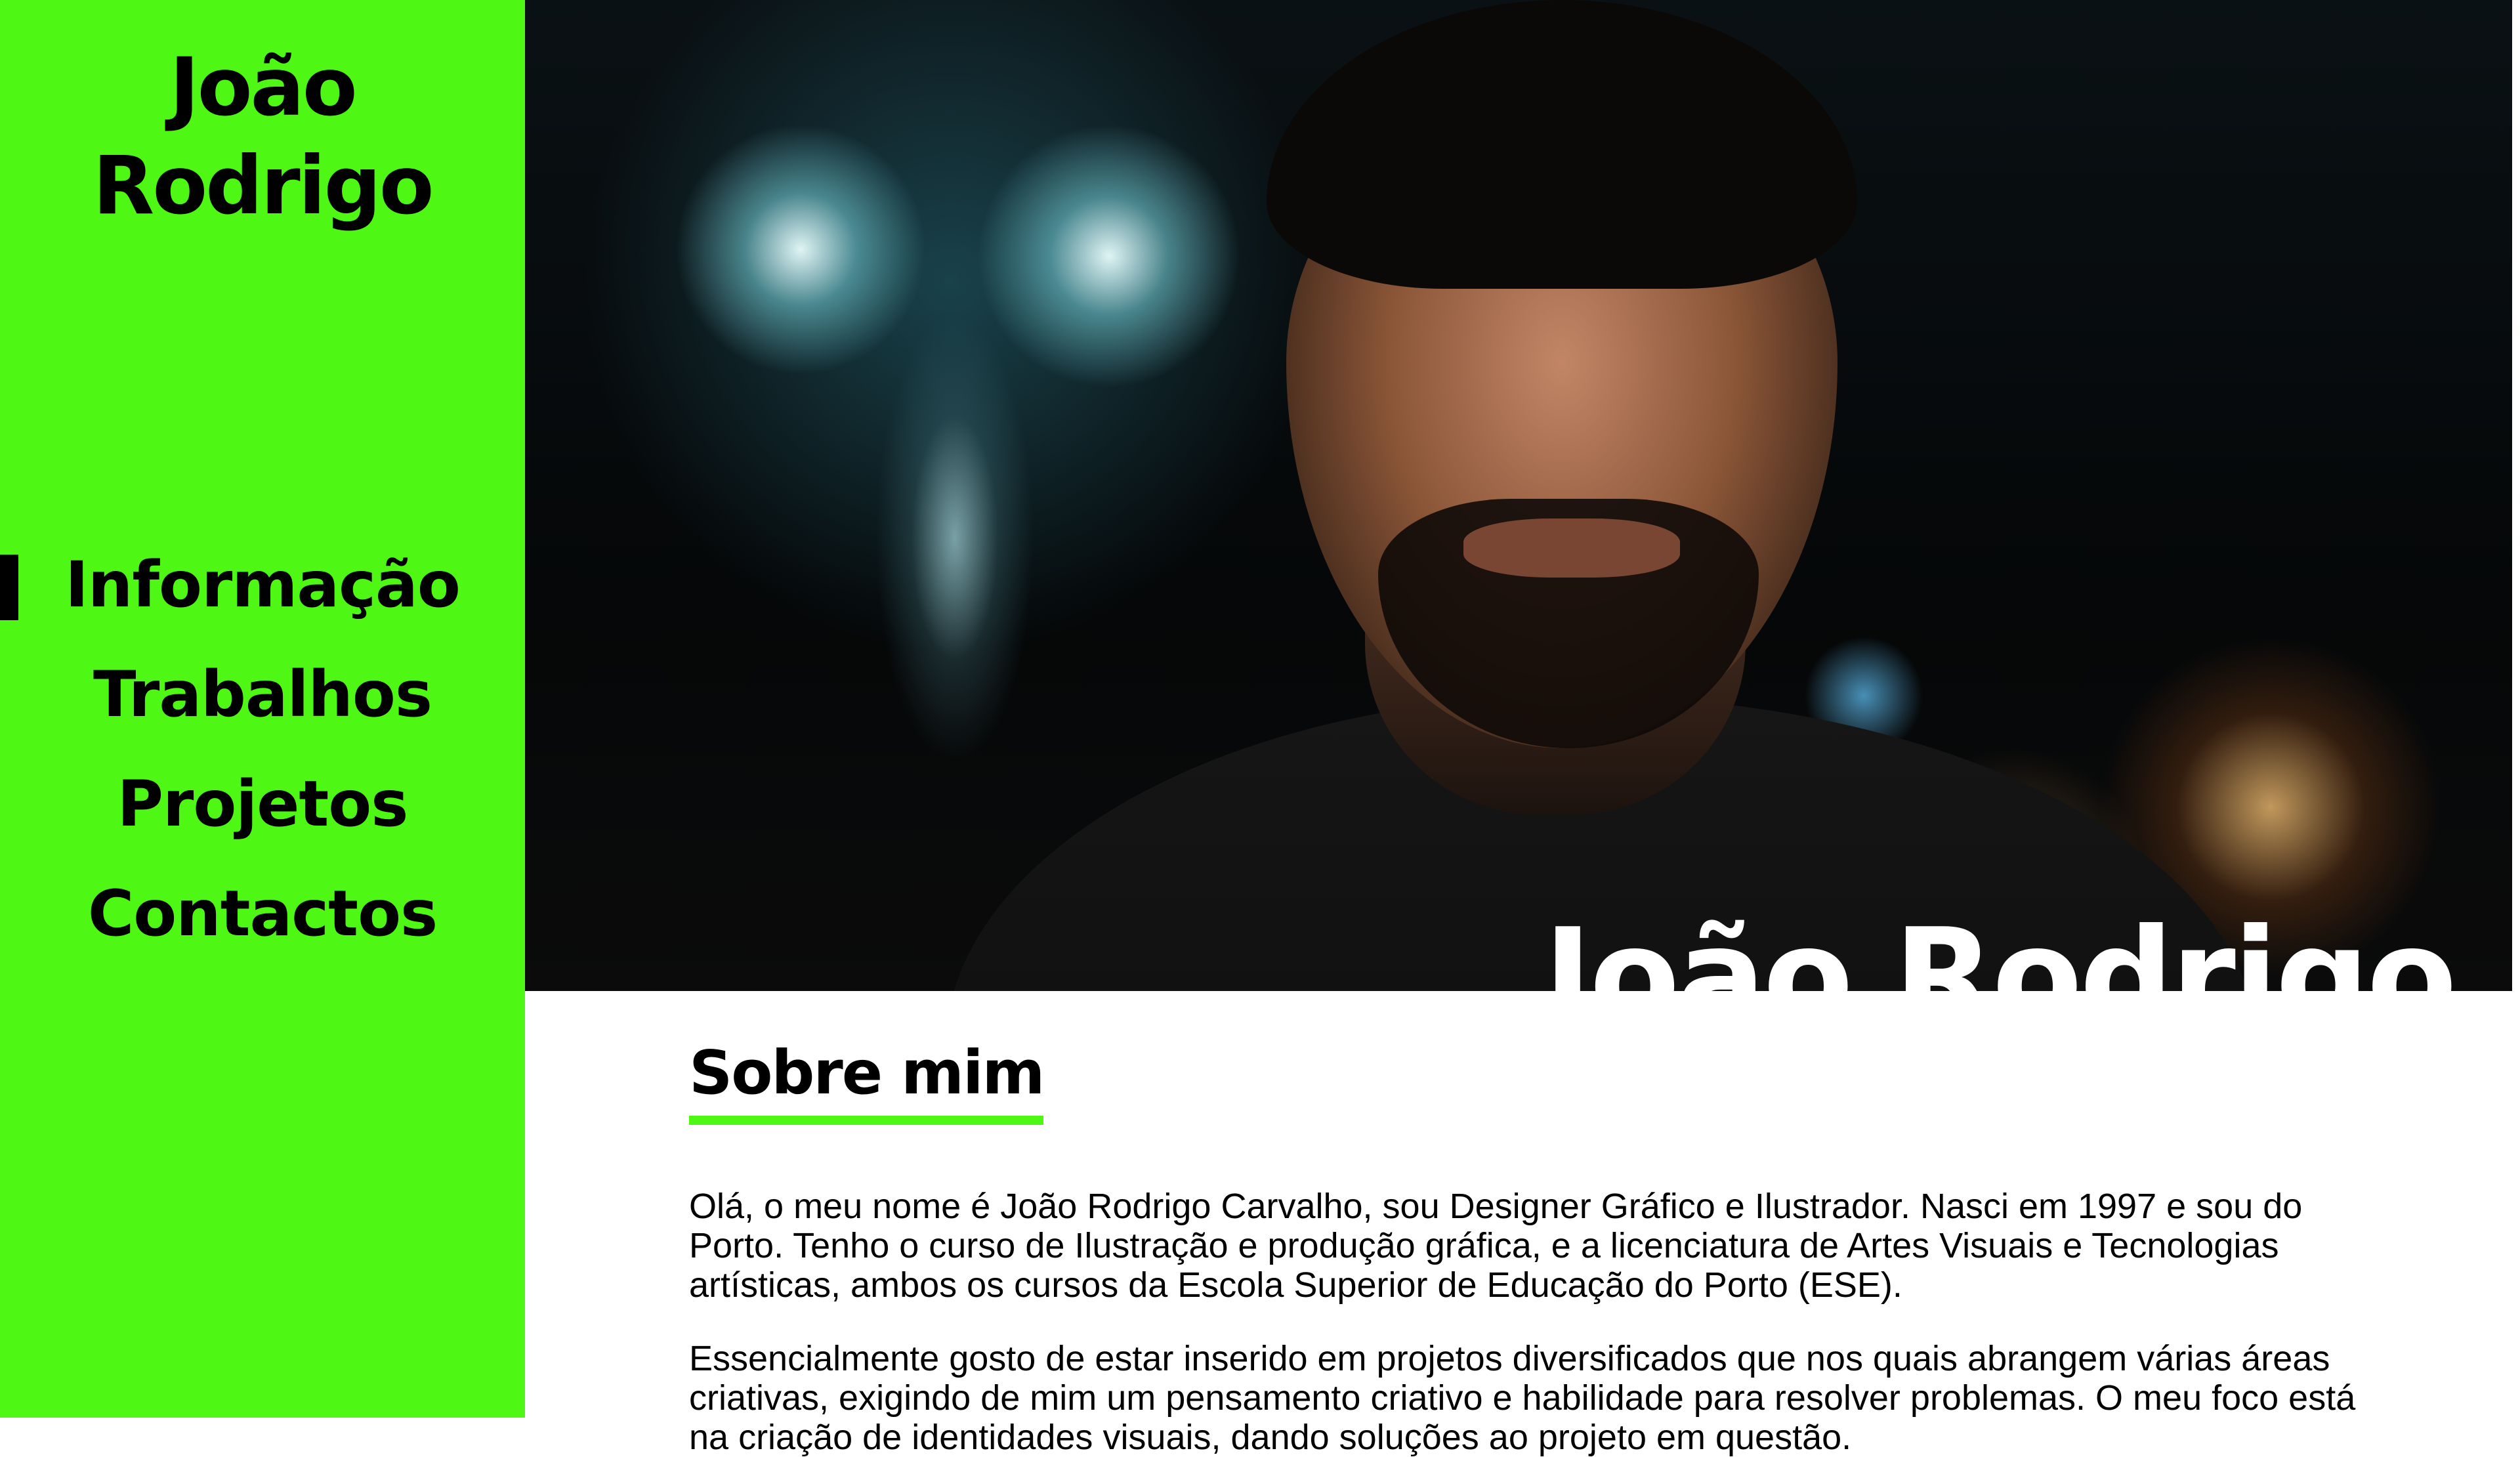 The height and width of the screenshot is (1457, 2520). I want to click on nav-item-label: Projetos, so click(263, 804).